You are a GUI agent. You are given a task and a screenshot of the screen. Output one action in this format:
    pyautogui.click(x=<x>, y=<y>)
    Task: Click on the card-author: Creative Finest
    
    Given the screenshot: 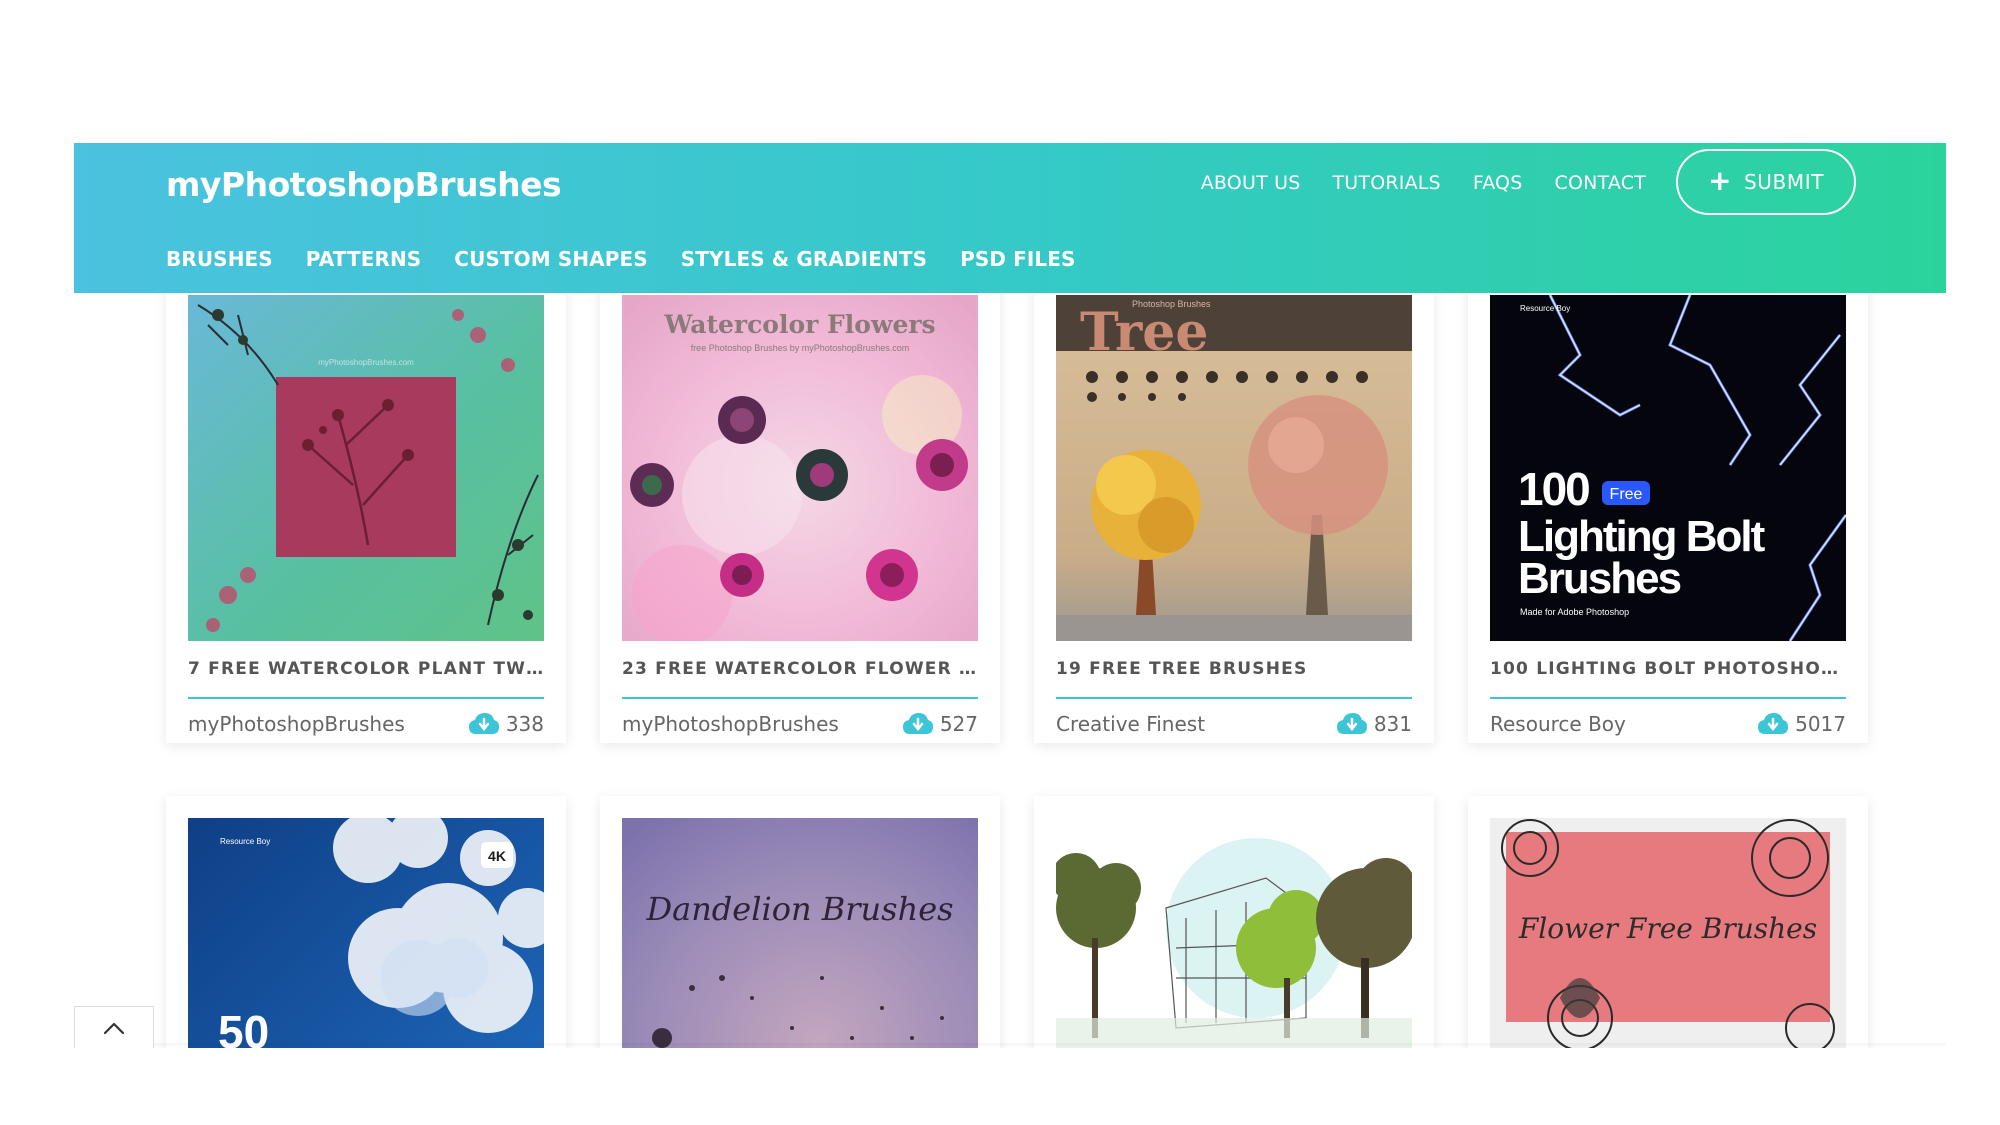 What is the action you would take?
    pyautogui.click(x=1130, y=724)
    